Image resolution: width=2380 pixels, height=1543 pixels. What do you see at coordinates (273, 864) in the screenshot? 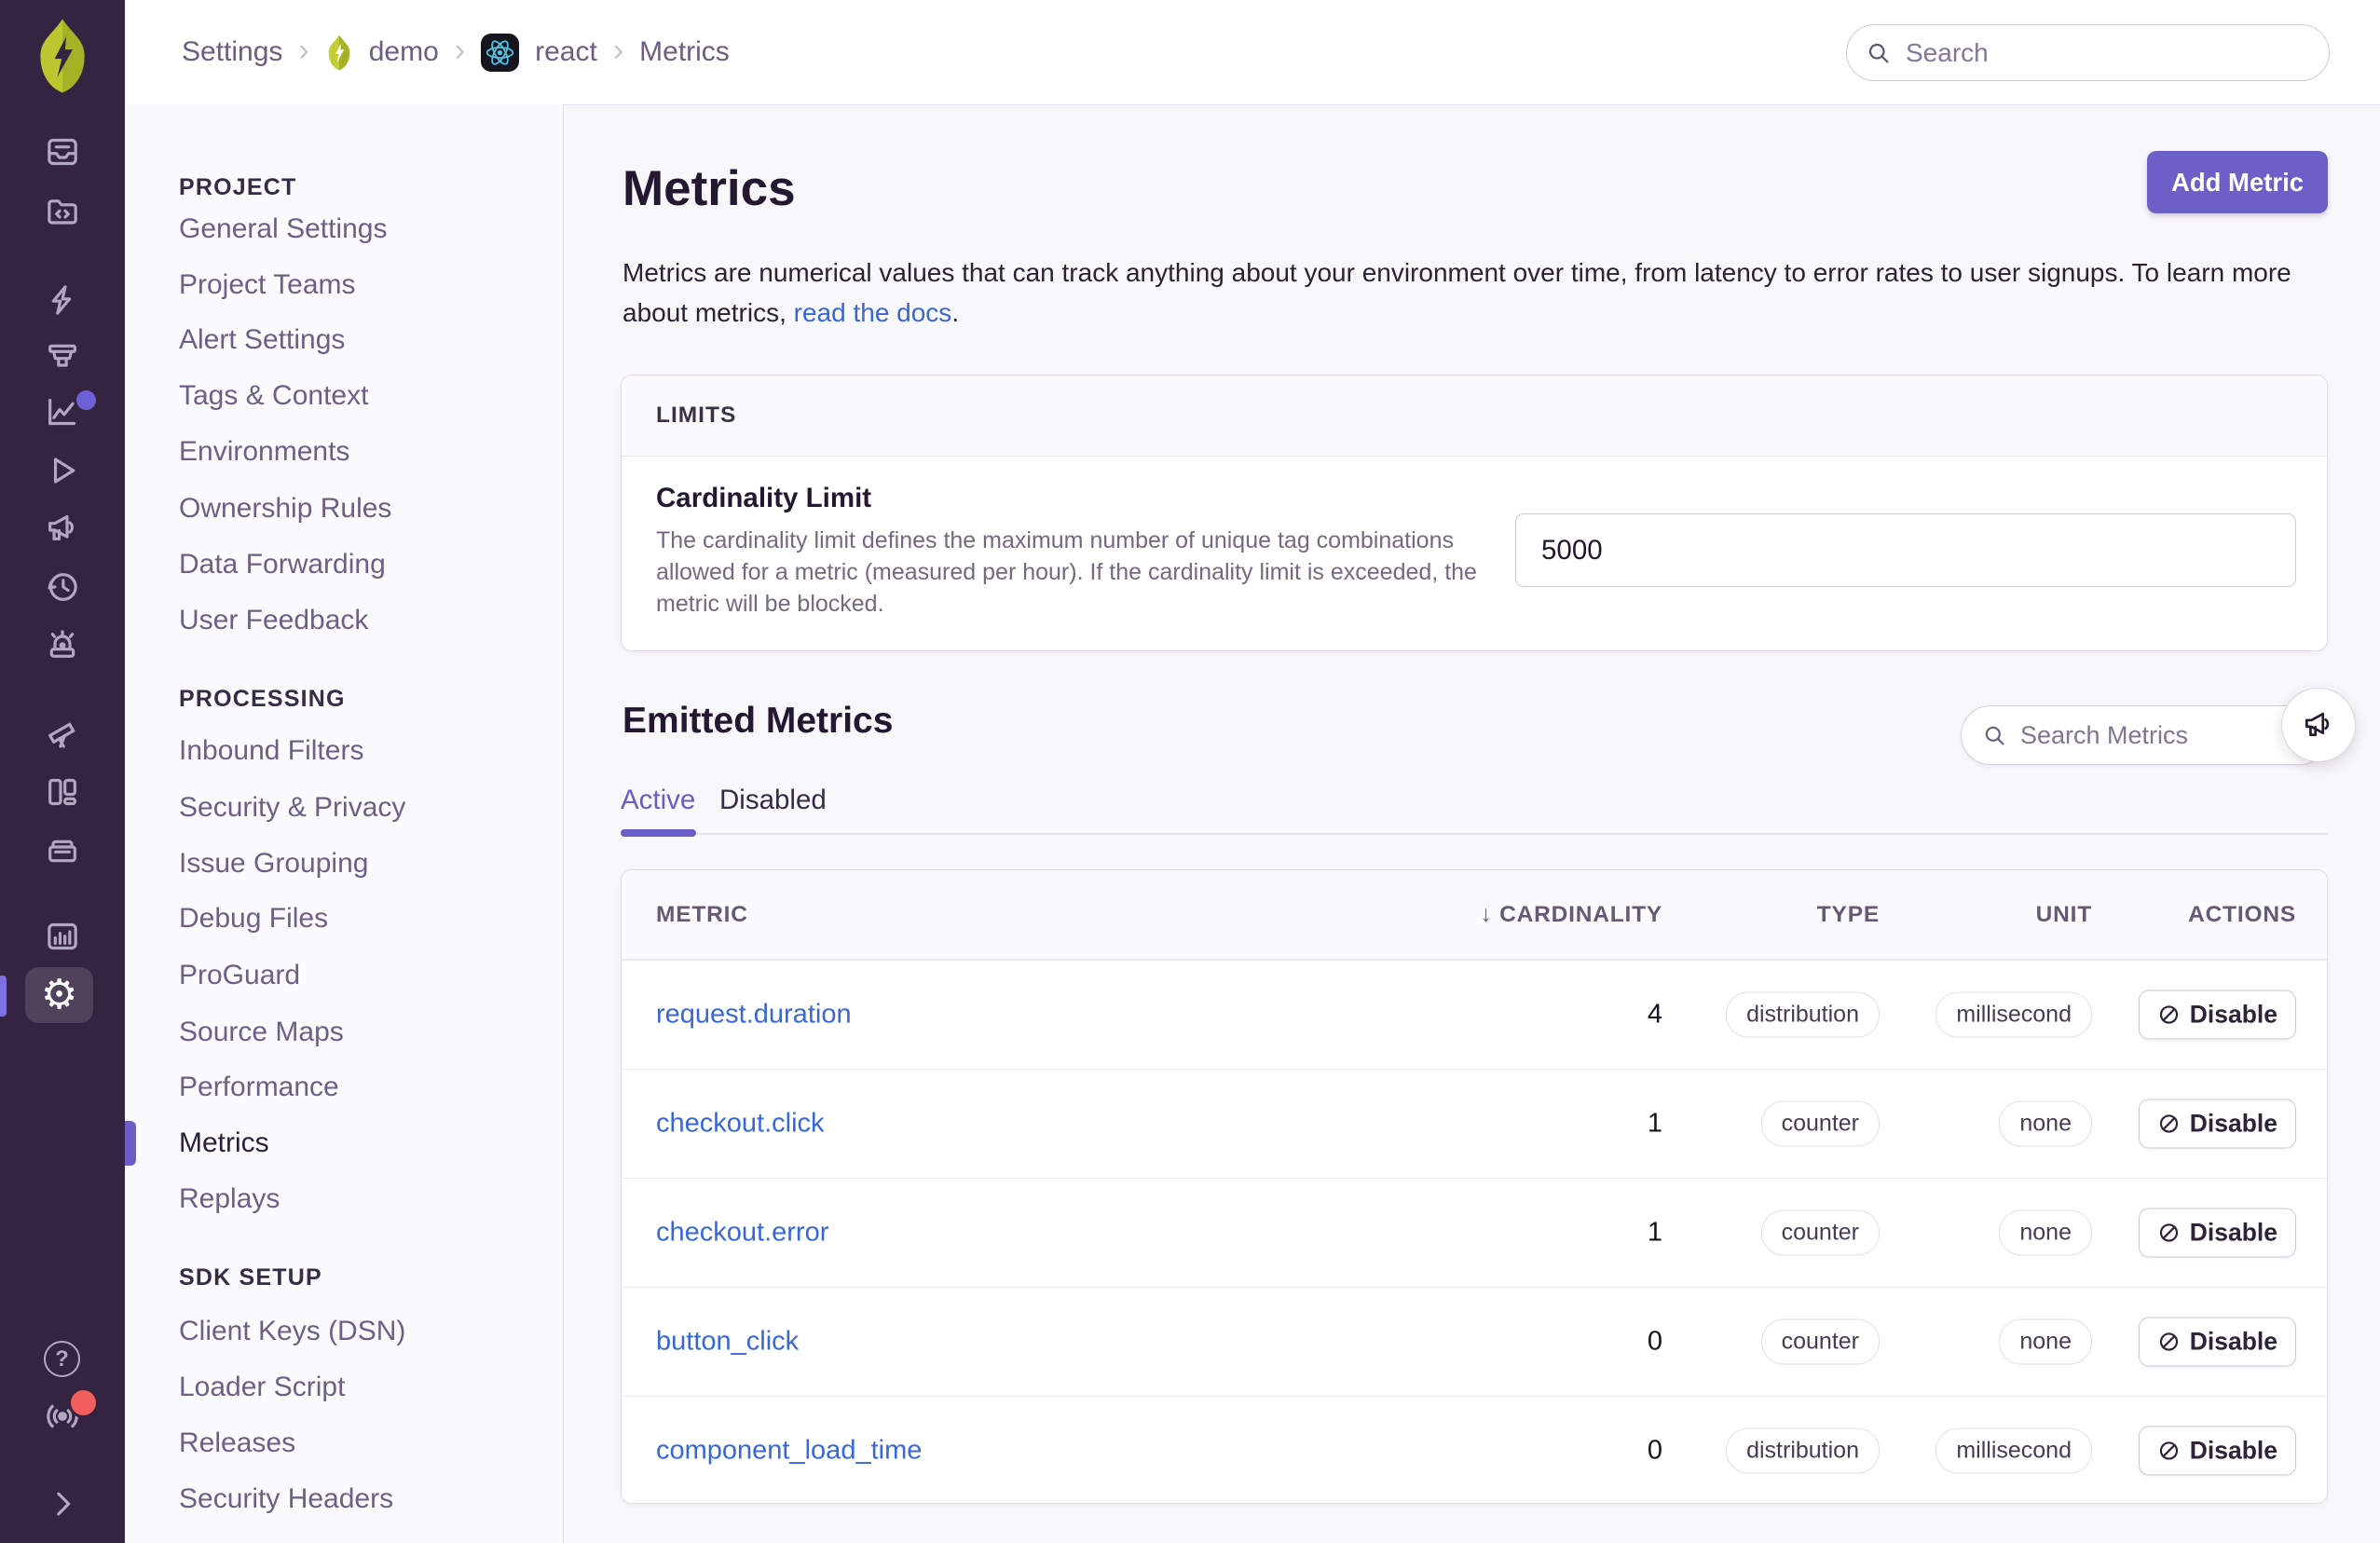
I see `sidebar-item-issue-grouping: Issue Grouping` at bounding box center [273, 864].